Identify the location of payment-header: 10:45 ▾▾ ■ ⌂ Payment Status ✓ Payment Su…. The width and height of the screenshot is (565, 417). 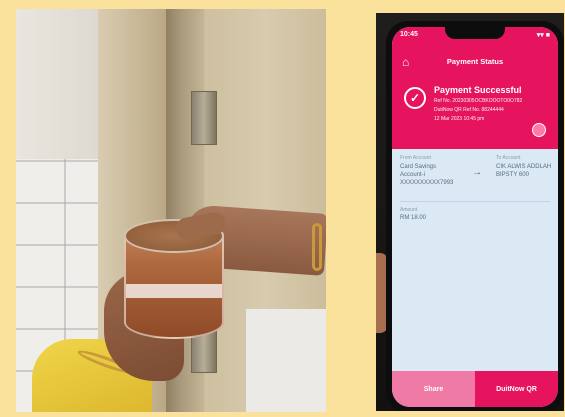
(475, 88).